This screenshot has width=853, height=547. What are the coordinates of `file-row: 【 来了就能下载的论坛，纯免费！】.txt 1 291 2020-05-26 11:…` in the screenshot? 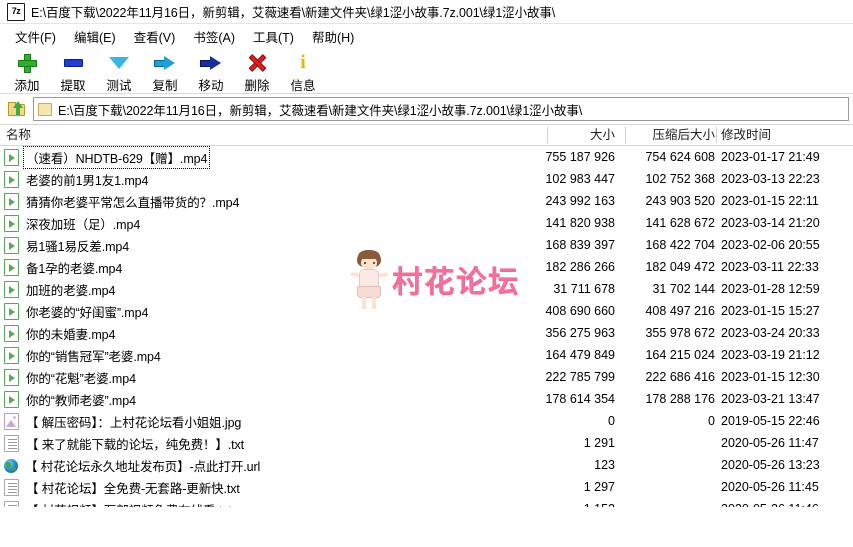 It's located at (426, 443).